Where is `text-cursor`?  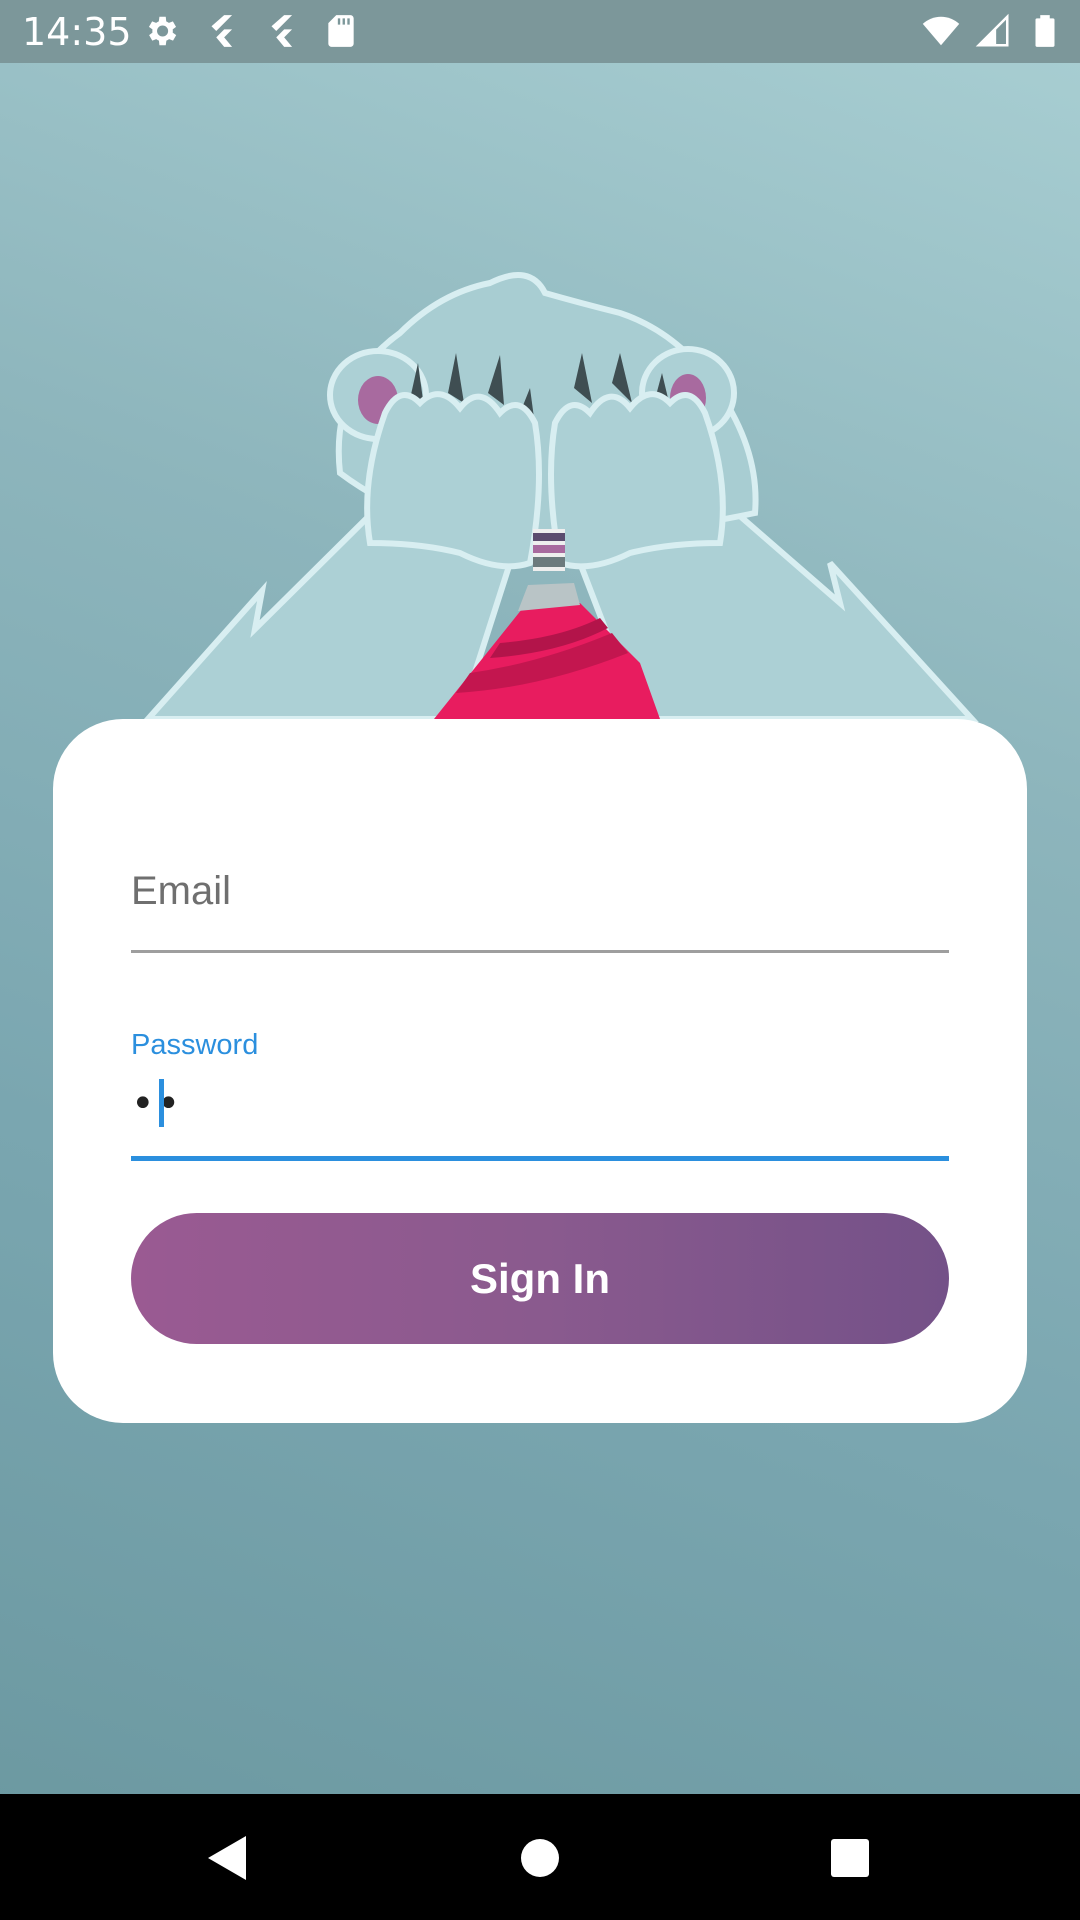 text-cursor is located at coordinates (161, 1103).